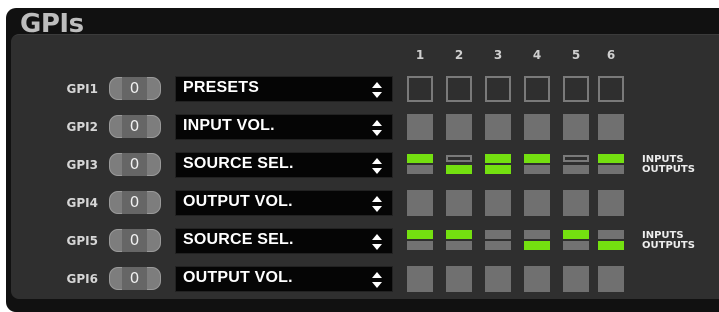  I want to click on gpi-row-2: GPI2 0 INPUT VOL., so click(359, 127).